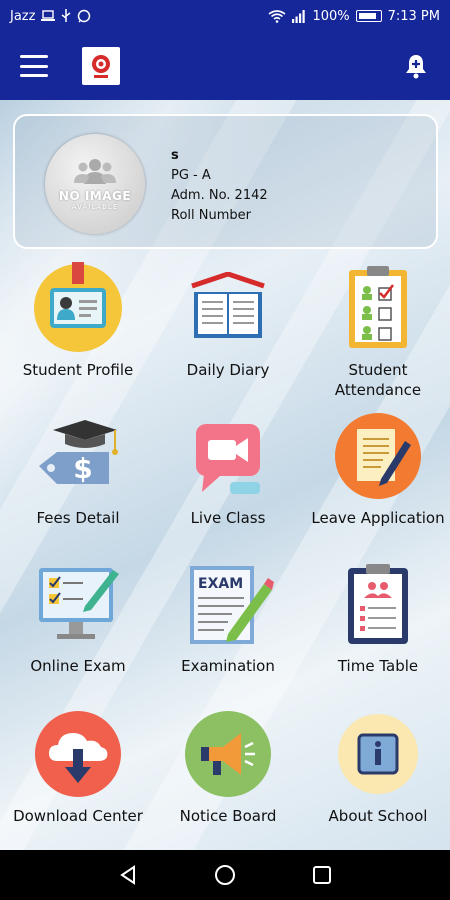  I want to click on menu-student-attendance: Student Attendance, so click(376, 331).